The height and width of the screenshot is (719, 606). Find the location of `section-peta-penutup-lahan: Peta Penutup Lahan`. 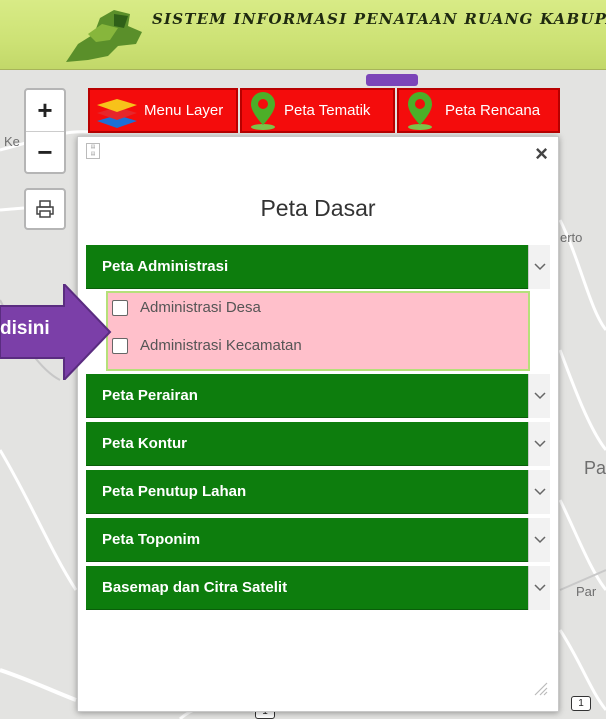

section-peta-penutup-lahan: Peta Penutup Lahan is located at coordinates (318, 492).